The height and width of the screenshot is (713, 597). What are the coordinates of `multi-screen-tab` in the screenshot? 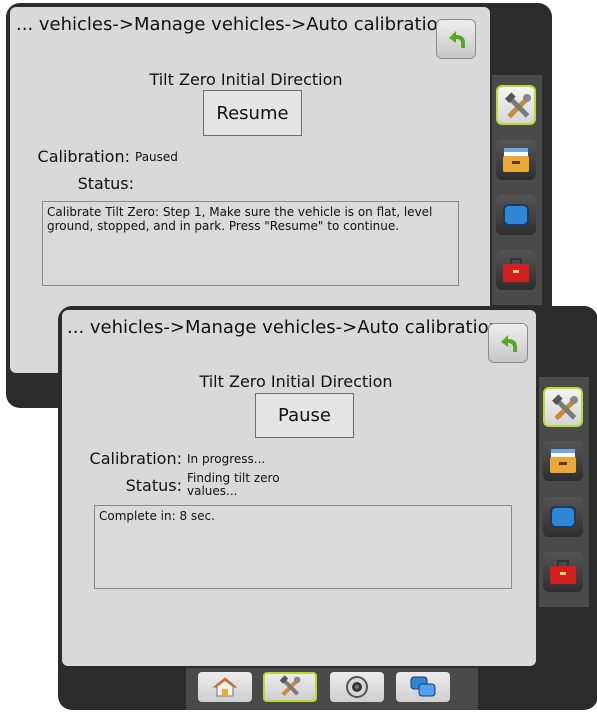 It's located at (423, 687).